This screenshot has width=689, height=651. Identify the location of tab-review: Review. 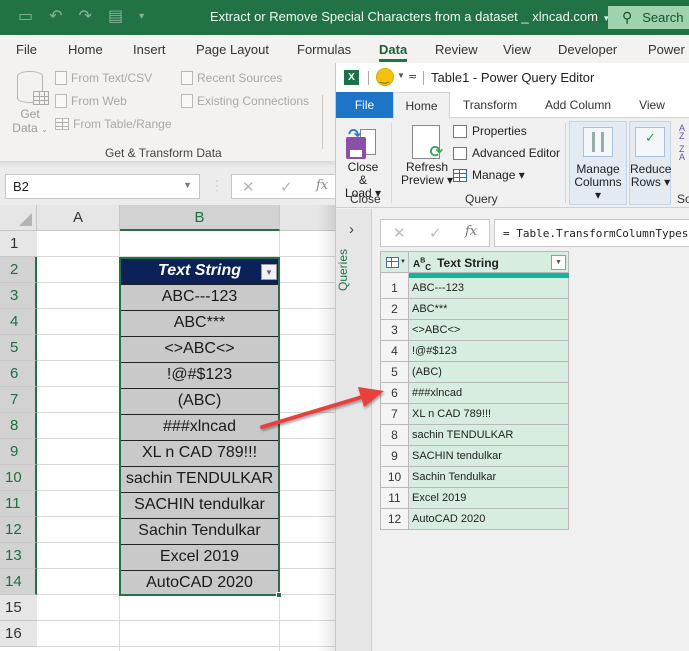
(456, 49).